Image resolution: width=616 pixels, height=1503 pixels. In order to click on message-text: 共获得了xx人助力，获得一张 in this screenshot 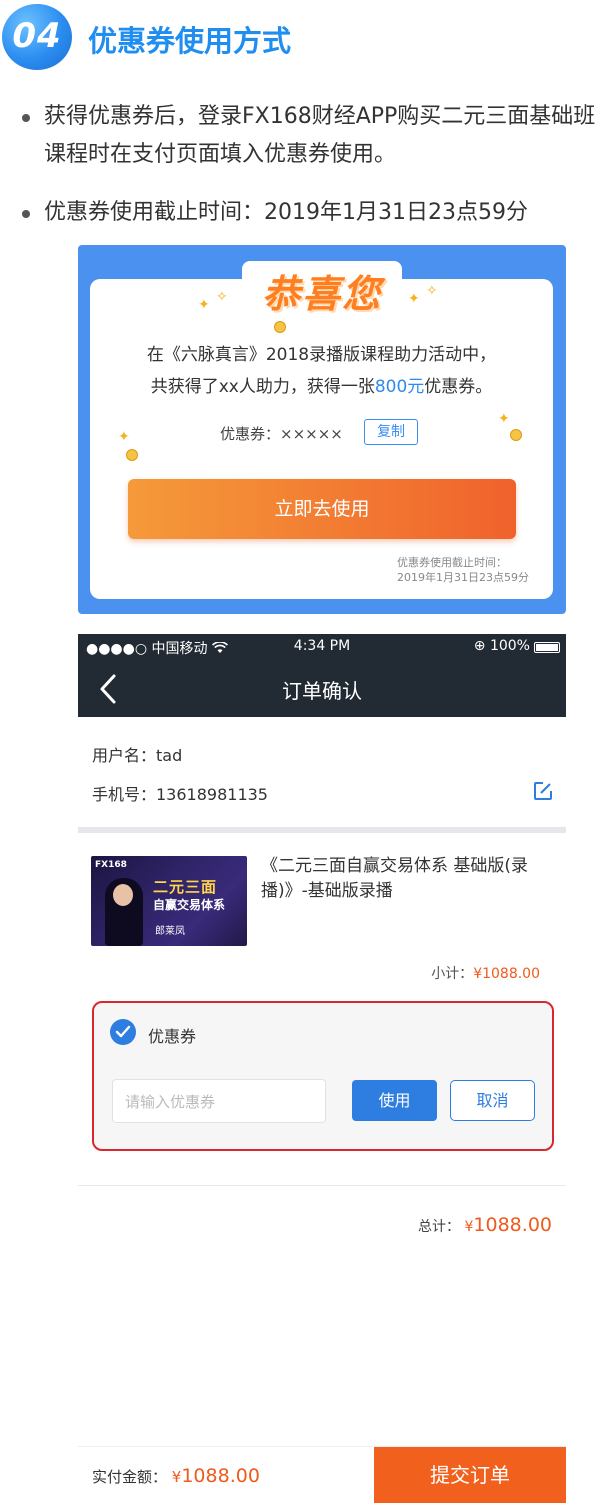, I will do `click(262, 387)`.